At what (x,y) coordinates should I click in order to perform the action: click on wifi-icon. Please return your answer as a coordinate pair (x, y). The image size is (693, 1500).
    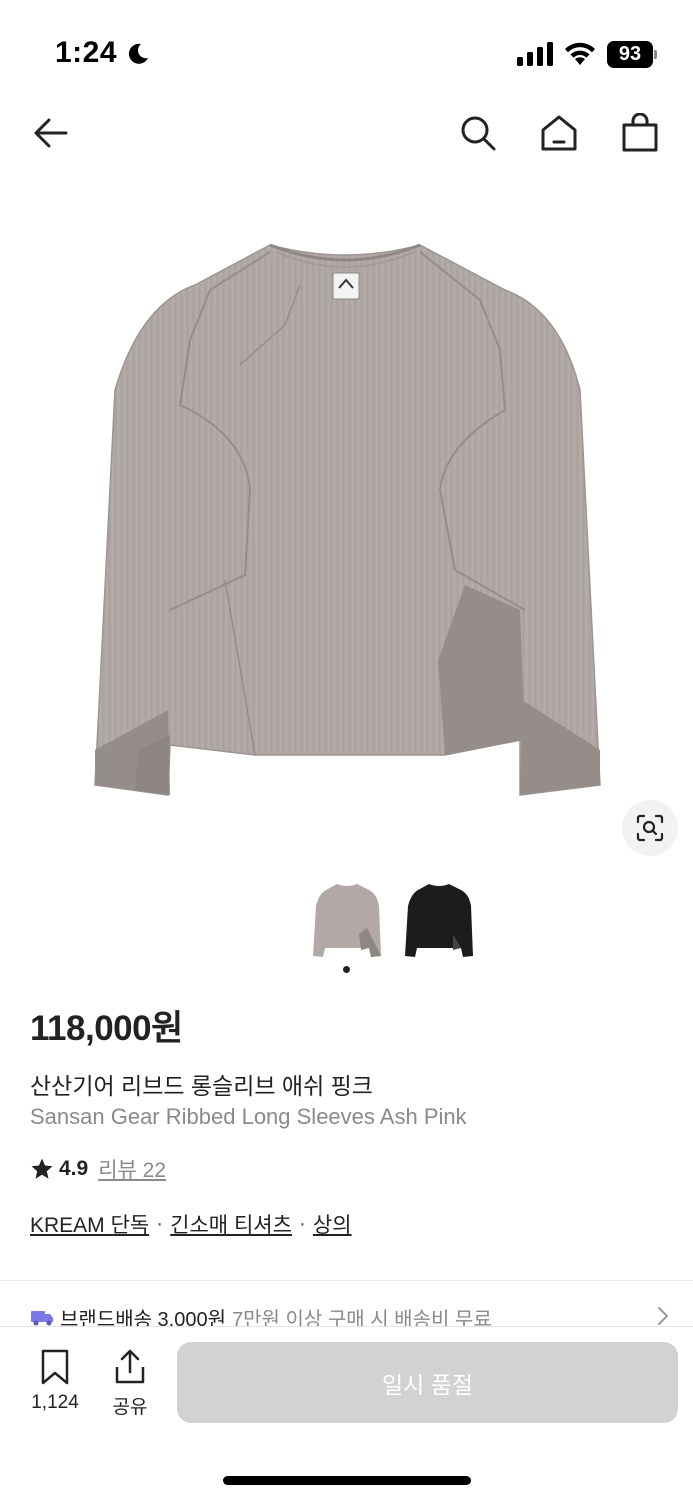
    Looking at the image, I should click on (580, 53).